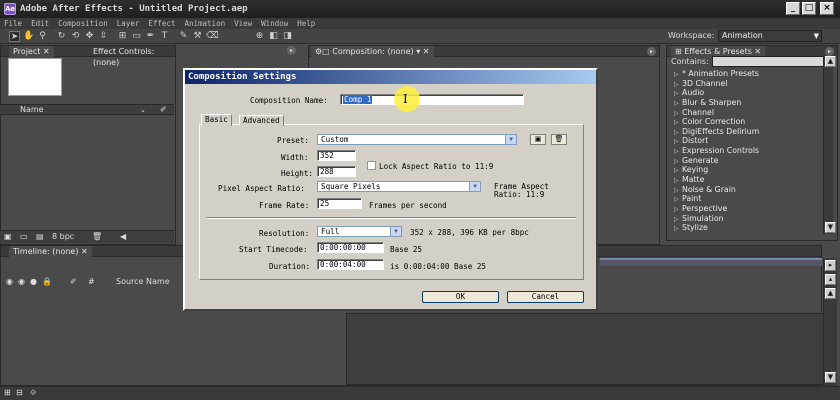 Image resolution: width=840 pixels, height=400 pixels. Describe the element at coordinates (19, 392) in the screenshot. I see `toggle-modes-icon: ⊟` at that location.